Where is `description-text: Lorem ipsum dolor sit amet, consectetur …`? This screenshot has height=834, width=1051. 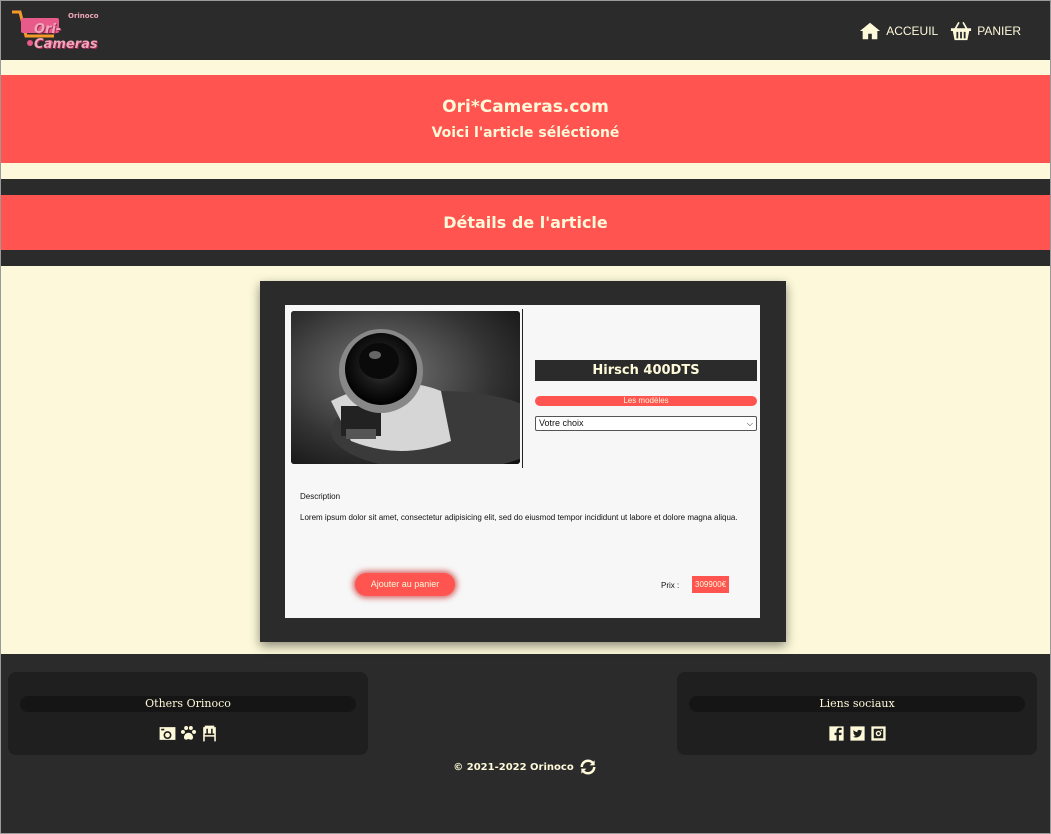
description-text: Lorem ipsum dolor sit amet, consectetur … is located at coordinates (519, 517).